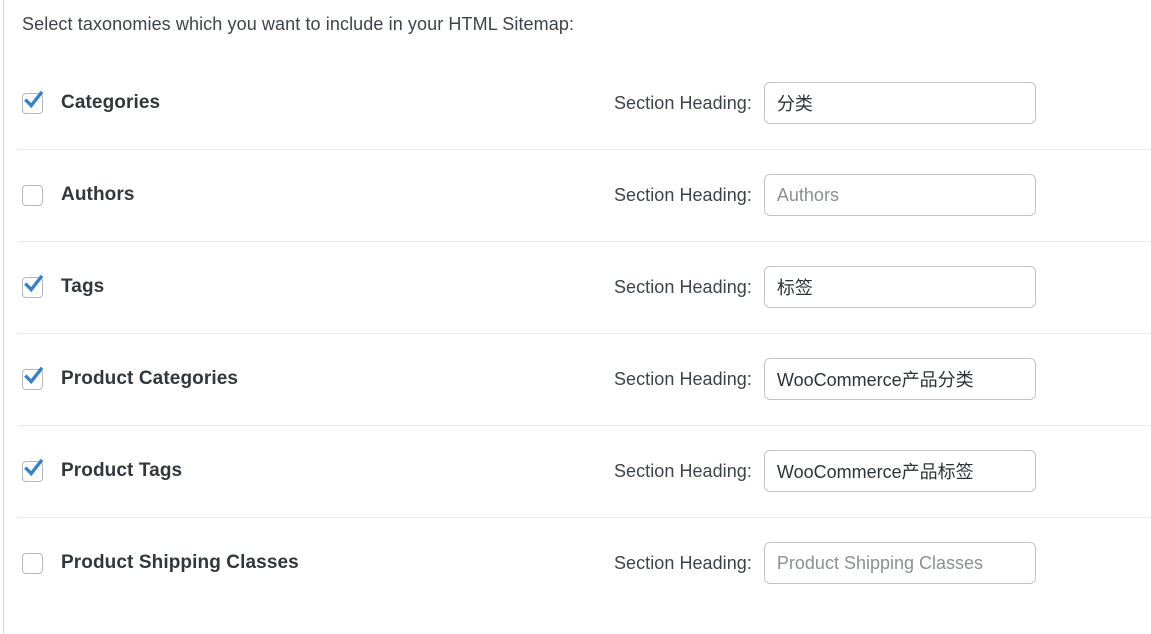 The width and height of the screenshot is (1151, 634). I want to click on taxonomy-toggle-cell: Product Tags, so click(318, 470).